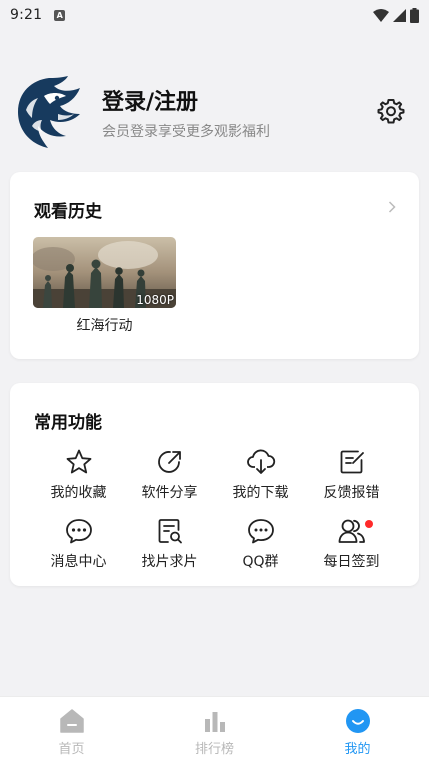  I want to click on tab-mine: 我的, so click(357, 729).